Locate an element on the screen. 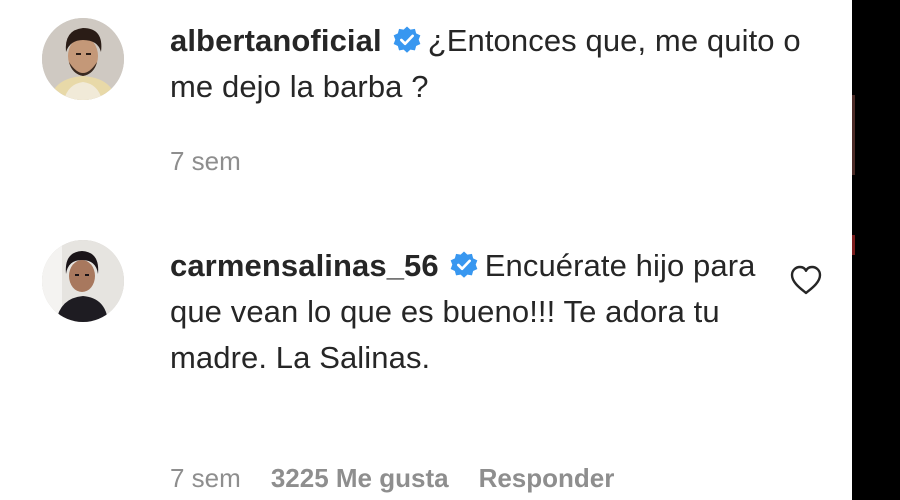  reply-button: Responder is located at coordinates (547, 478).